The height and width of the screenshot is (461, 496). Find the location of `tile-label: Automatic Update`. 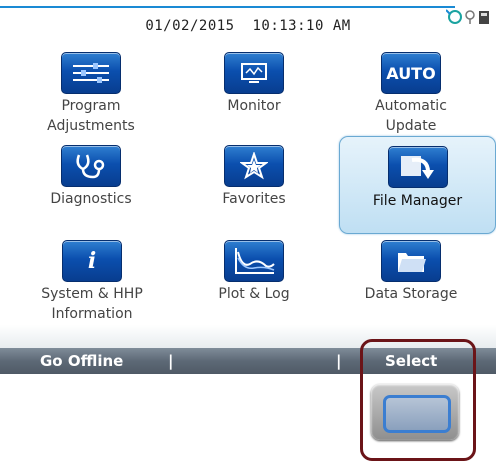

tile-label: Automatic Update is located at coordinates (411, 116).